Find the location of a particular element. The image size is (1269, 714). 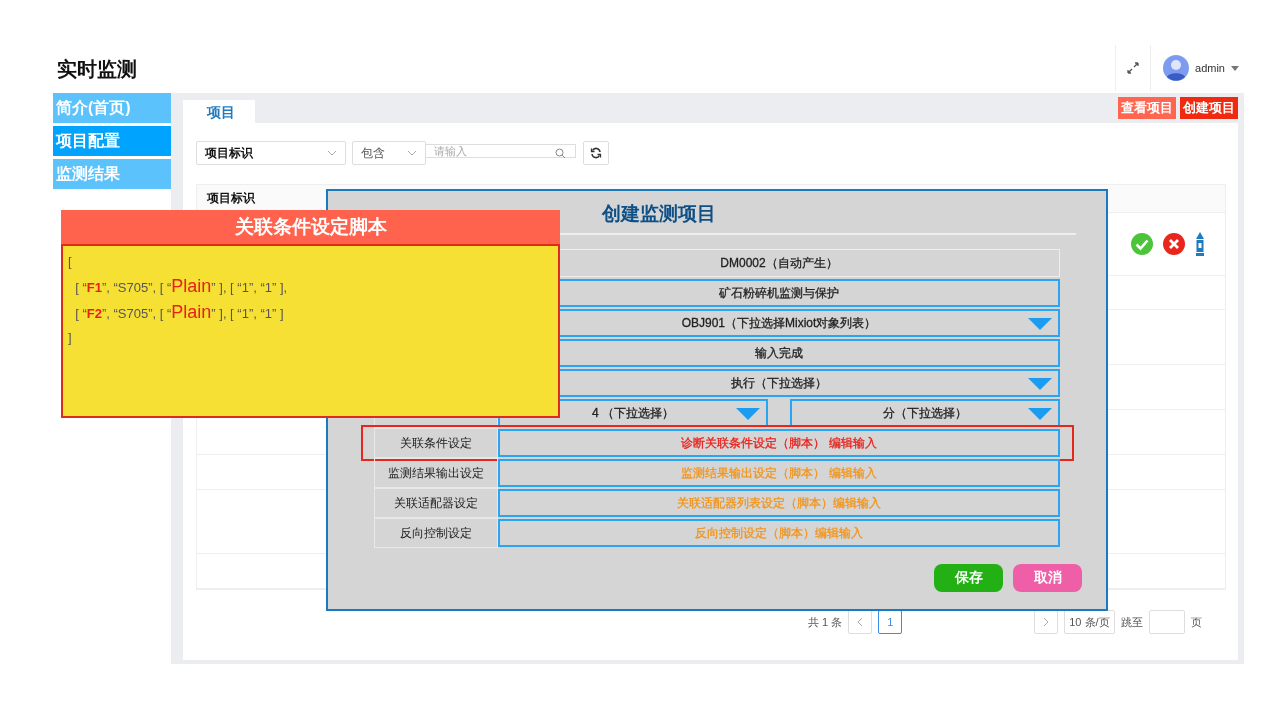

row-label: 关联条件设定 is located at coordinates (436, 443).